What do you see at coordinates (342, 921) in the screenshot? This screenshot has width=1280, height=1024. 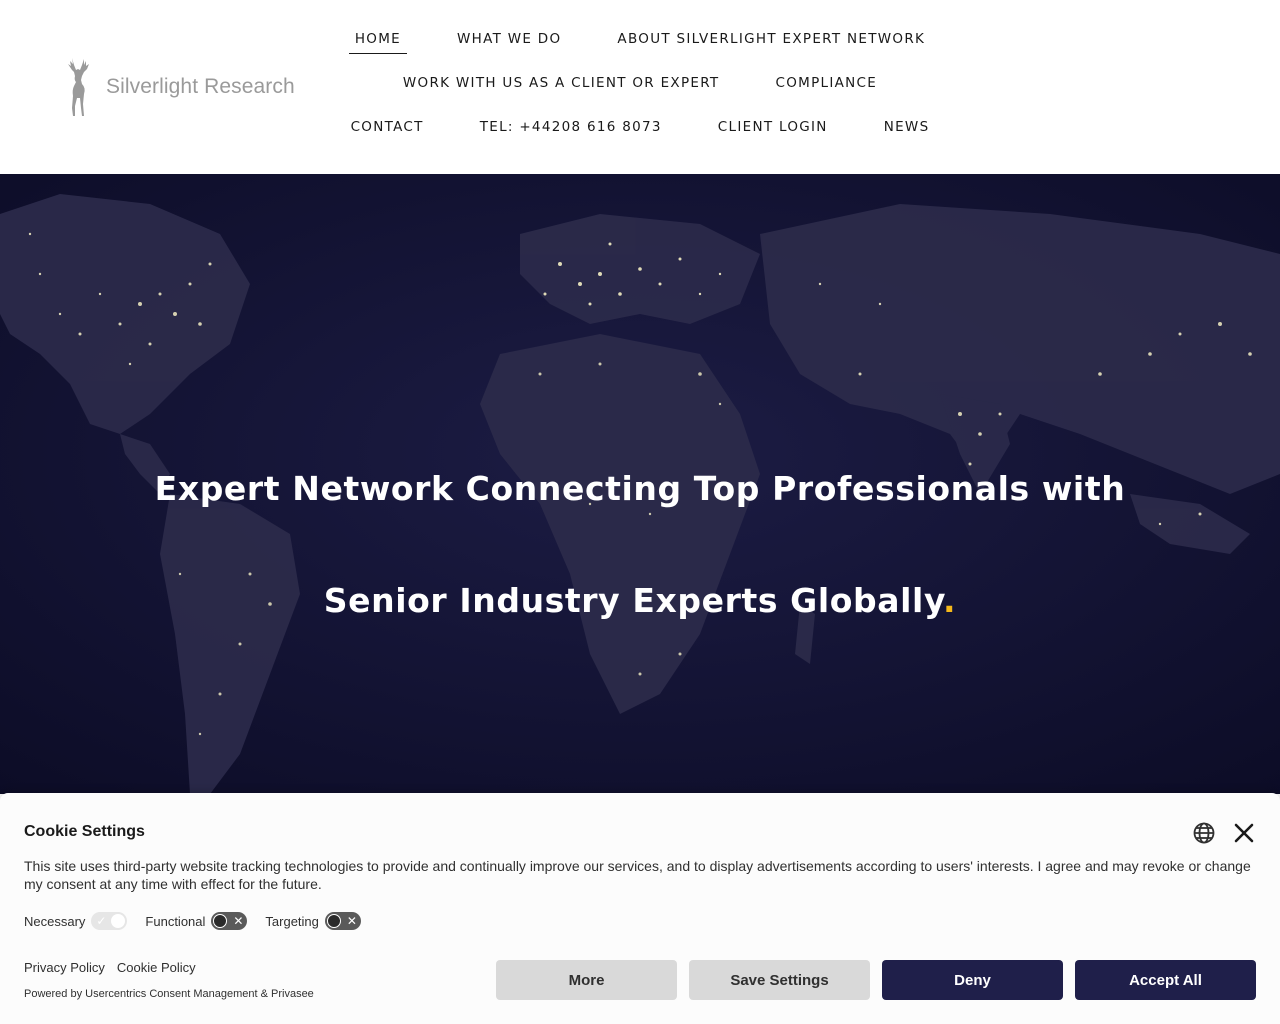 I see `toggle-targeting: ✕` at bounding box center [342, 921].